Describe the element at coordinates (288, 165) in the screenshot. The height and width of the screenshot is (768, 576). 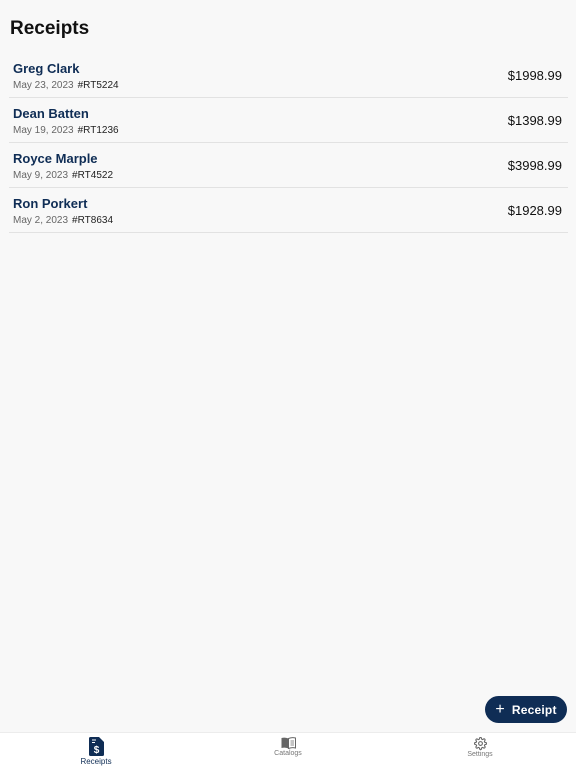
I see `receipt-row: Royce Marple May 9, 2023 #RT4522 $3998.99` at that location.